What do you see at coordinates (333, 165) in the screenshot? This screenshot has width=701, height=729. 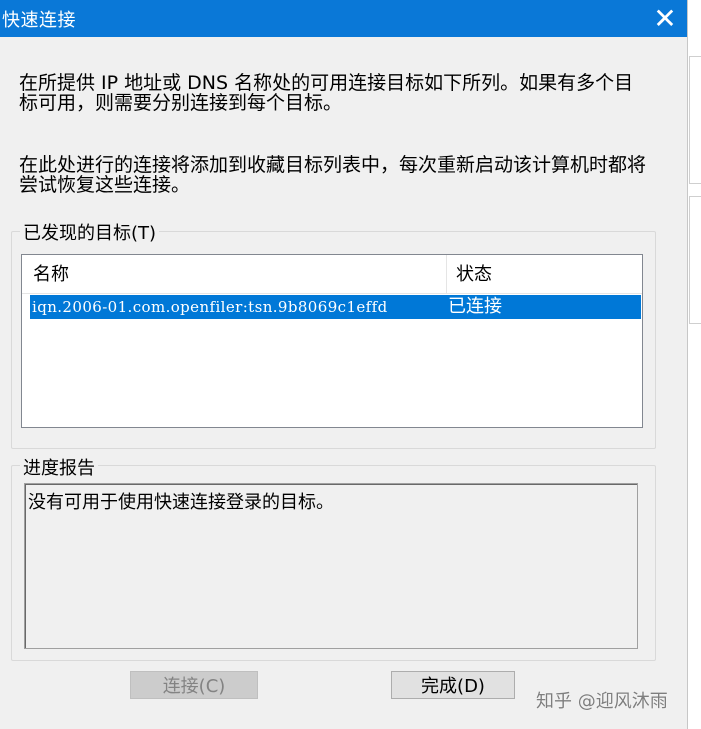 I see `description-line: 在此处进行的连接将添加到收藏目标列表中，每次重新启动该计算机时都将` at bounding box center [333, 165].